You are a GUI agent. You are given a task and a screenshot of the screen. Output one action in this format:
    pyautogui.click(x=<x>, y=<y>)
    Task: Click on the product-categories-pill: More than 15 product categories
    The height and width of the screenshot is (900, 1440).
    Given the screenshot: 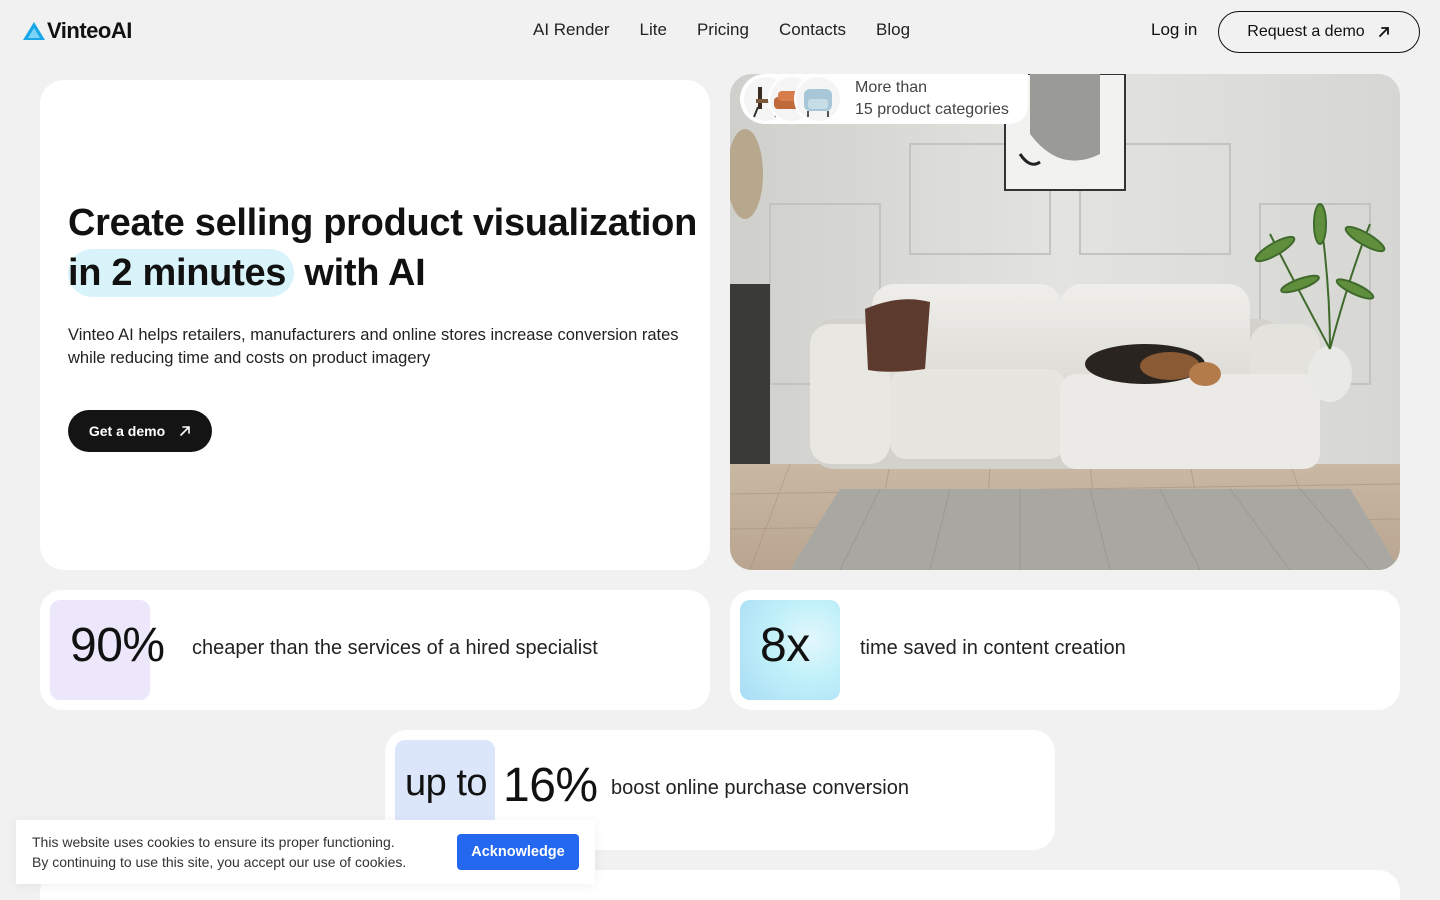 What is the action you would take?
    pyautogui.click(x=884, y=99)
    